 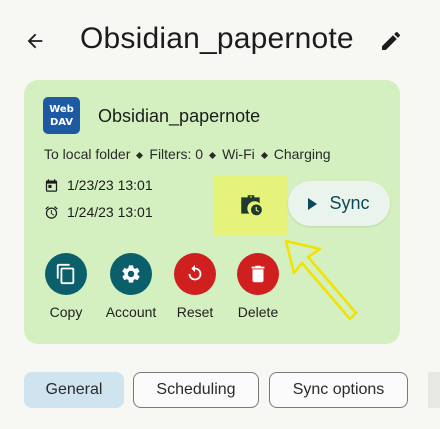 I want to click on delete-button, so click(x=258, y=274).